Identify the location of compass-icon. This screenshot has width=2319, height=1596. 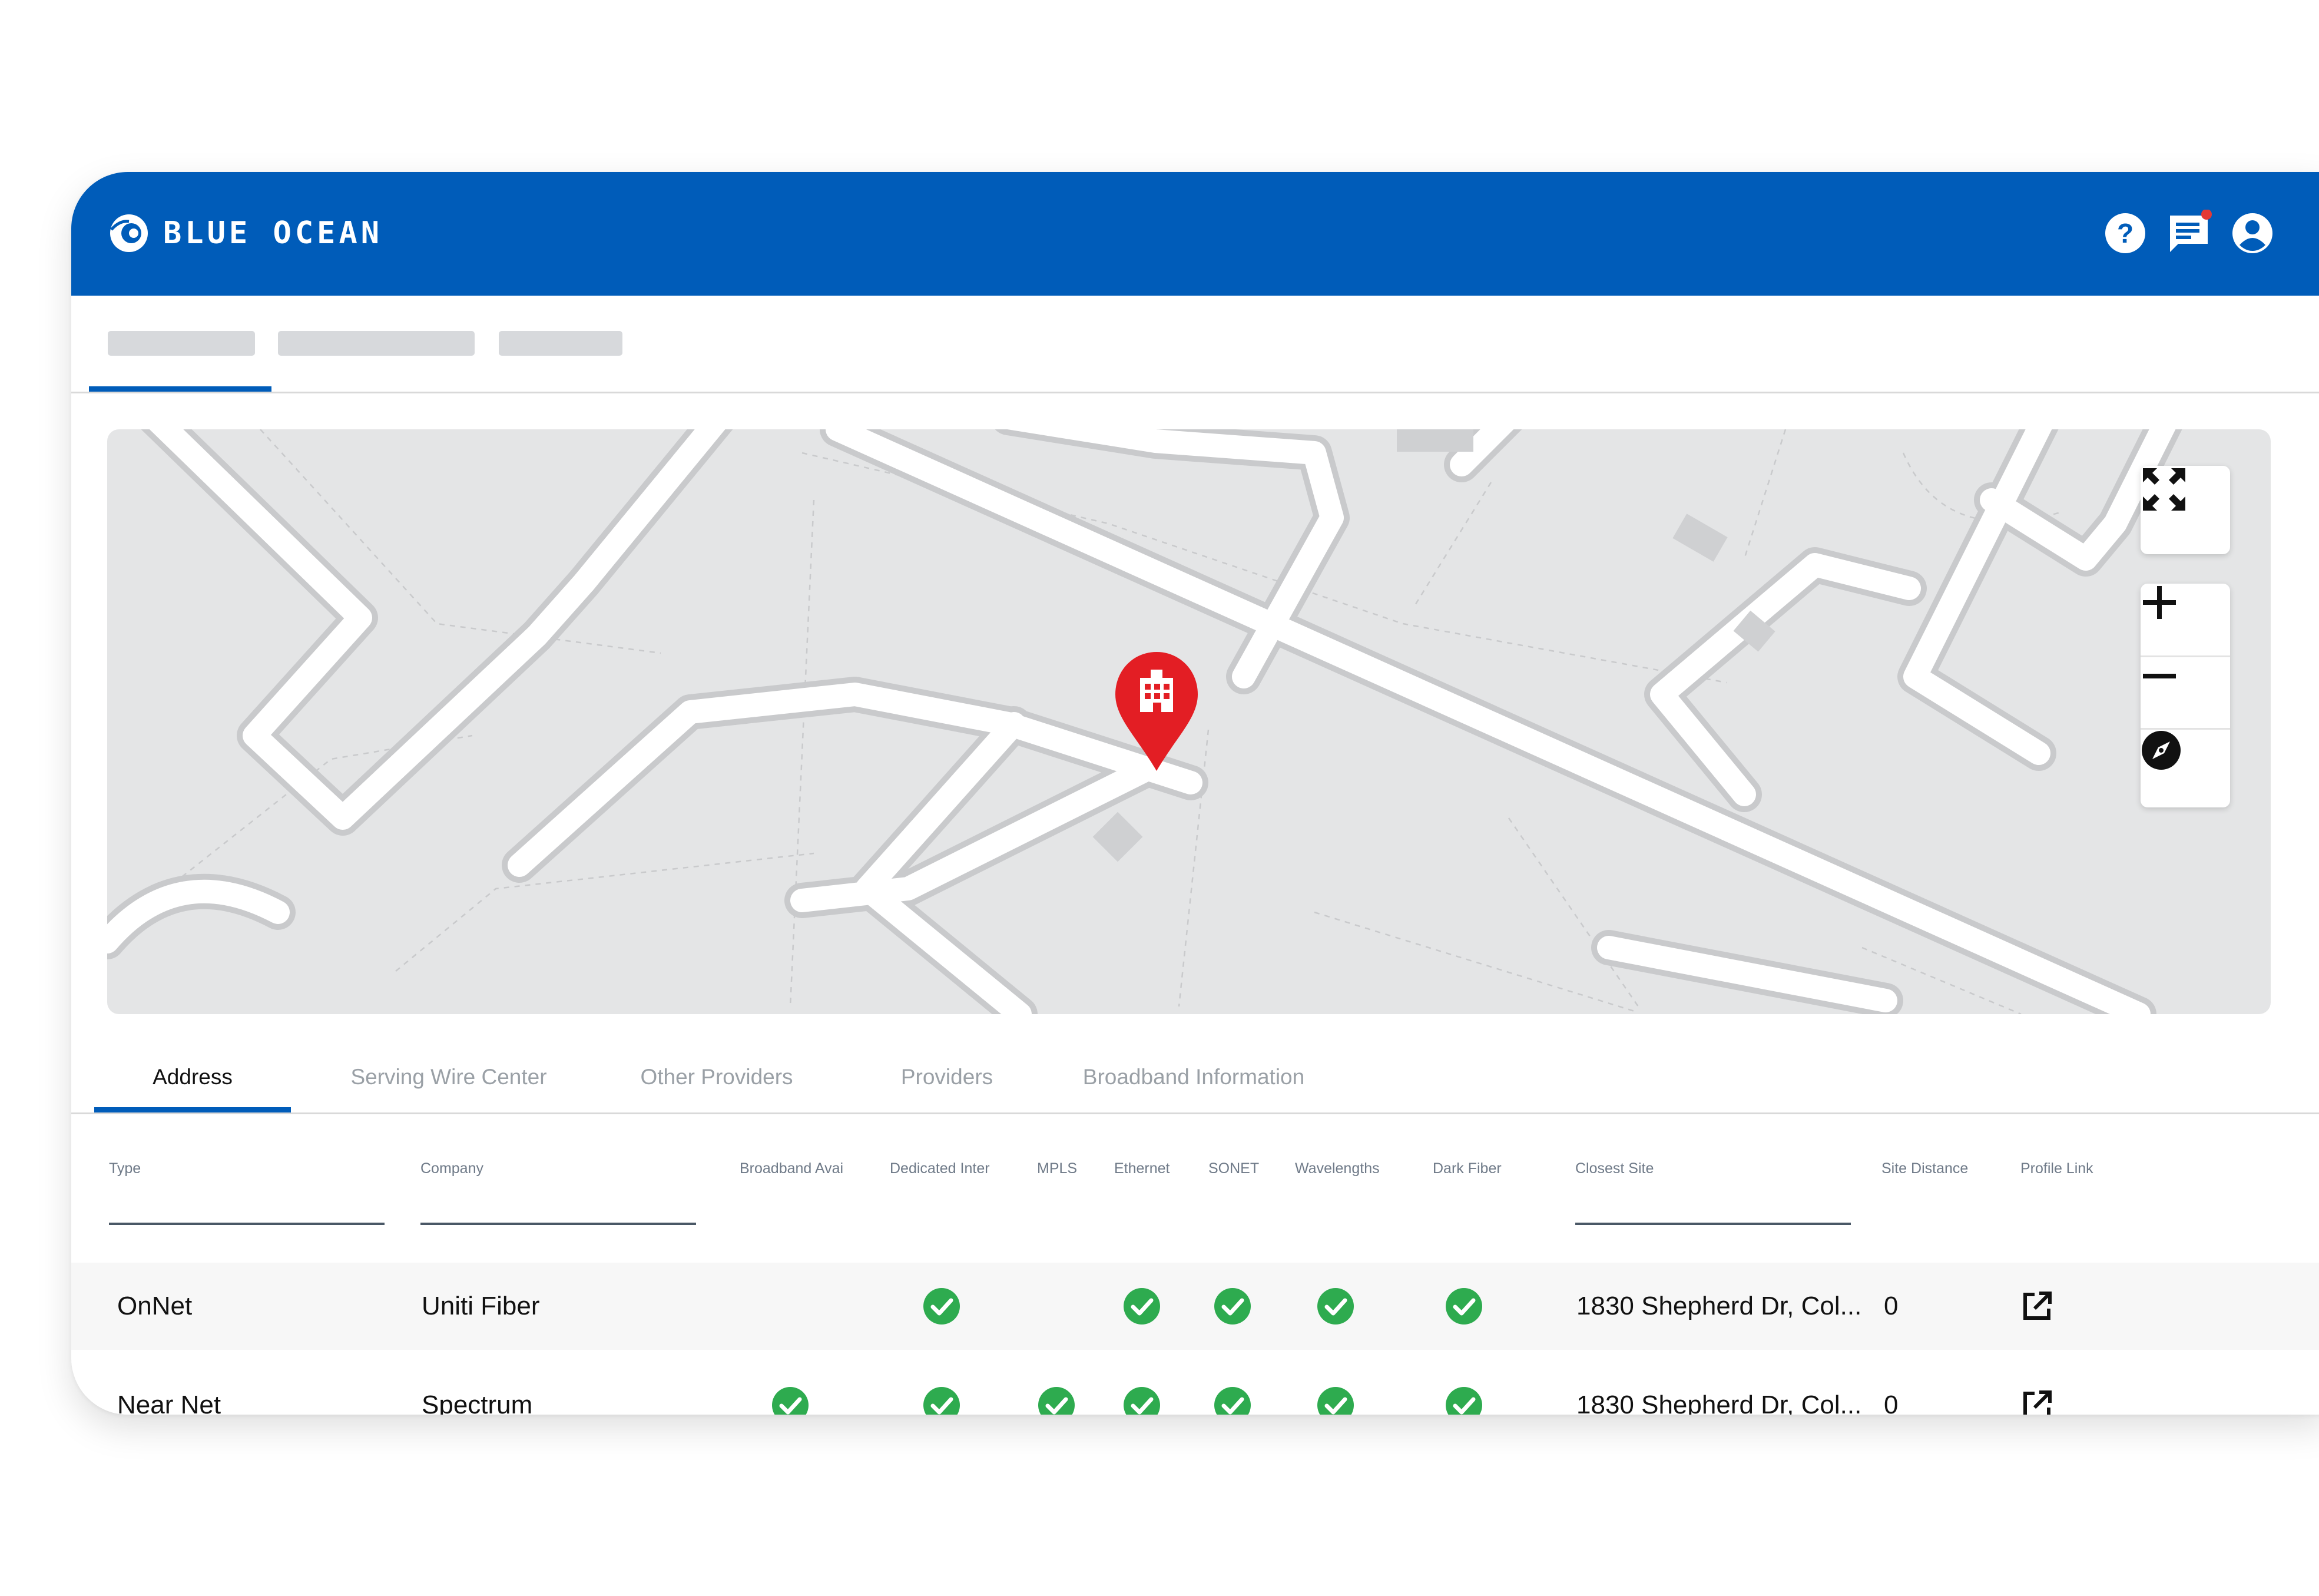
(2161, 750).